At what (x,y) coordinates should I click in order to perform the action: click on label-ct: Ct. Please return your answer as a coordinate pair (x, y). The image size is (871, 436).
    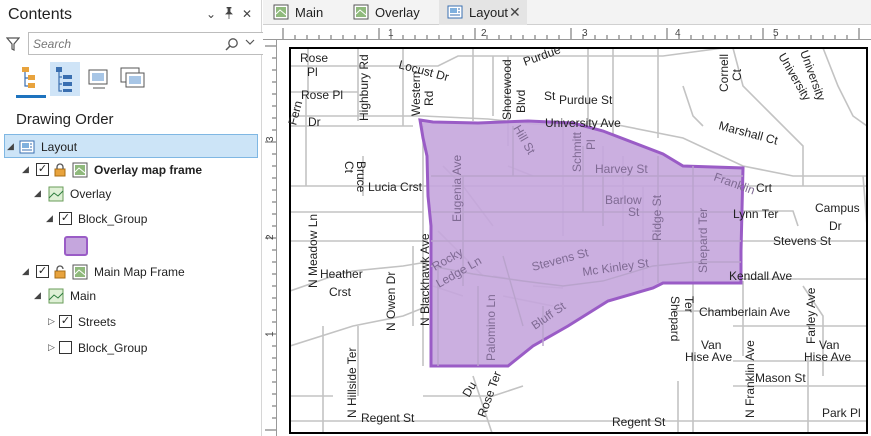
    Looking at the image, I should click on (737, 74).